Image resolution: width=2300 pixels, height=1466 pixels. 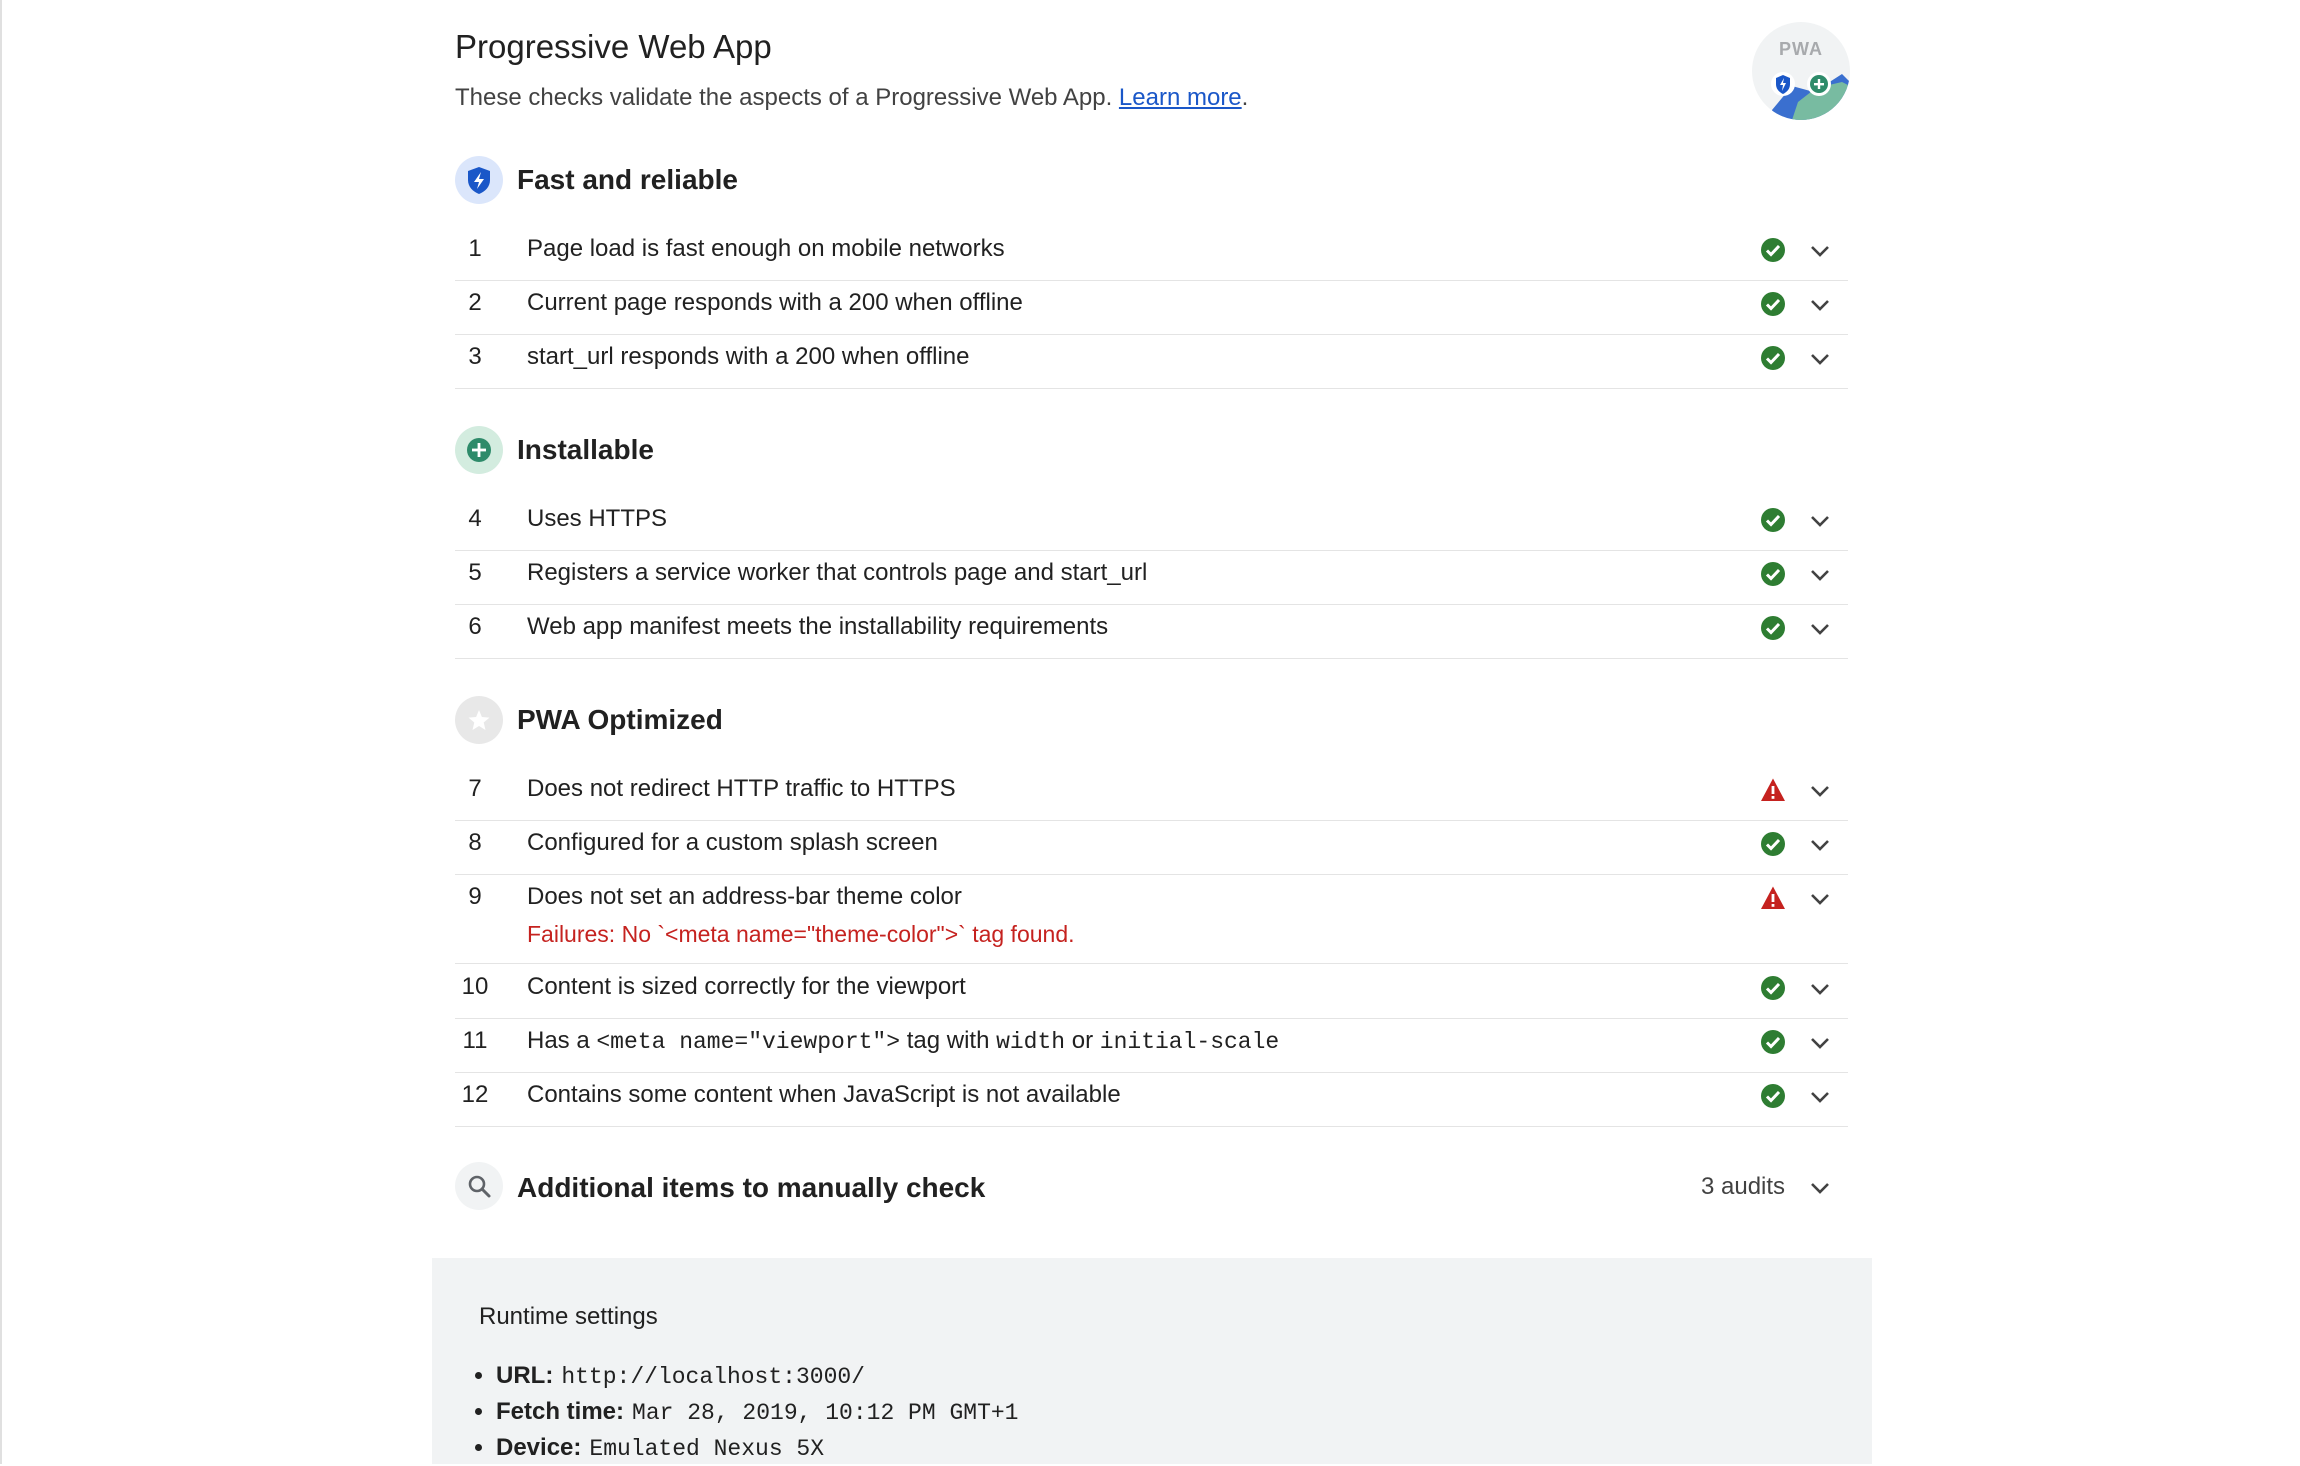 I want to click on audit-index: 12, so click(x=475, y=1094).